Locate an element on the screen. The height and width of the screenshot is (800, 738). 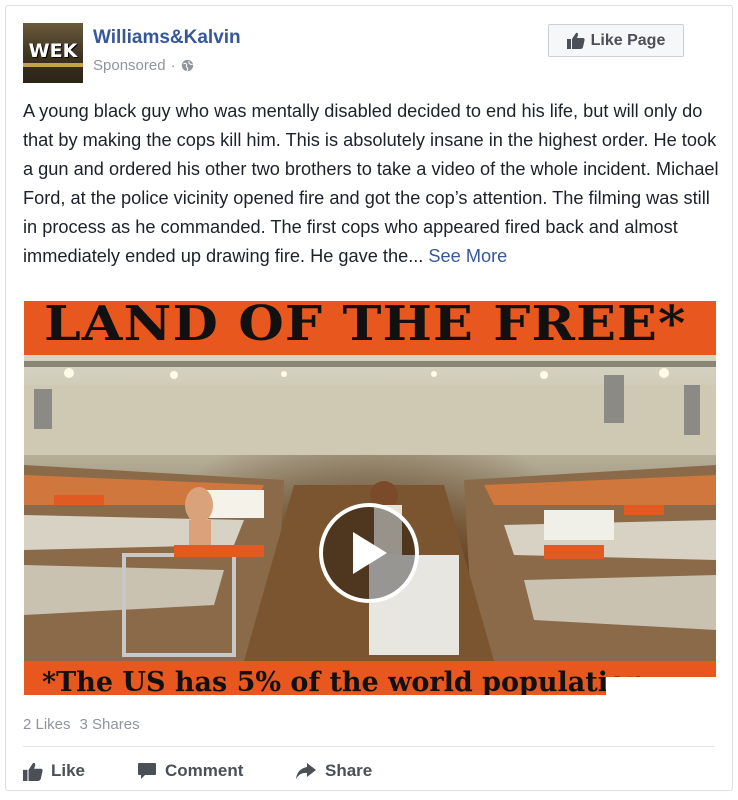
banner-title: LAND OF THE FREE* is located at coordinates (365, 326).